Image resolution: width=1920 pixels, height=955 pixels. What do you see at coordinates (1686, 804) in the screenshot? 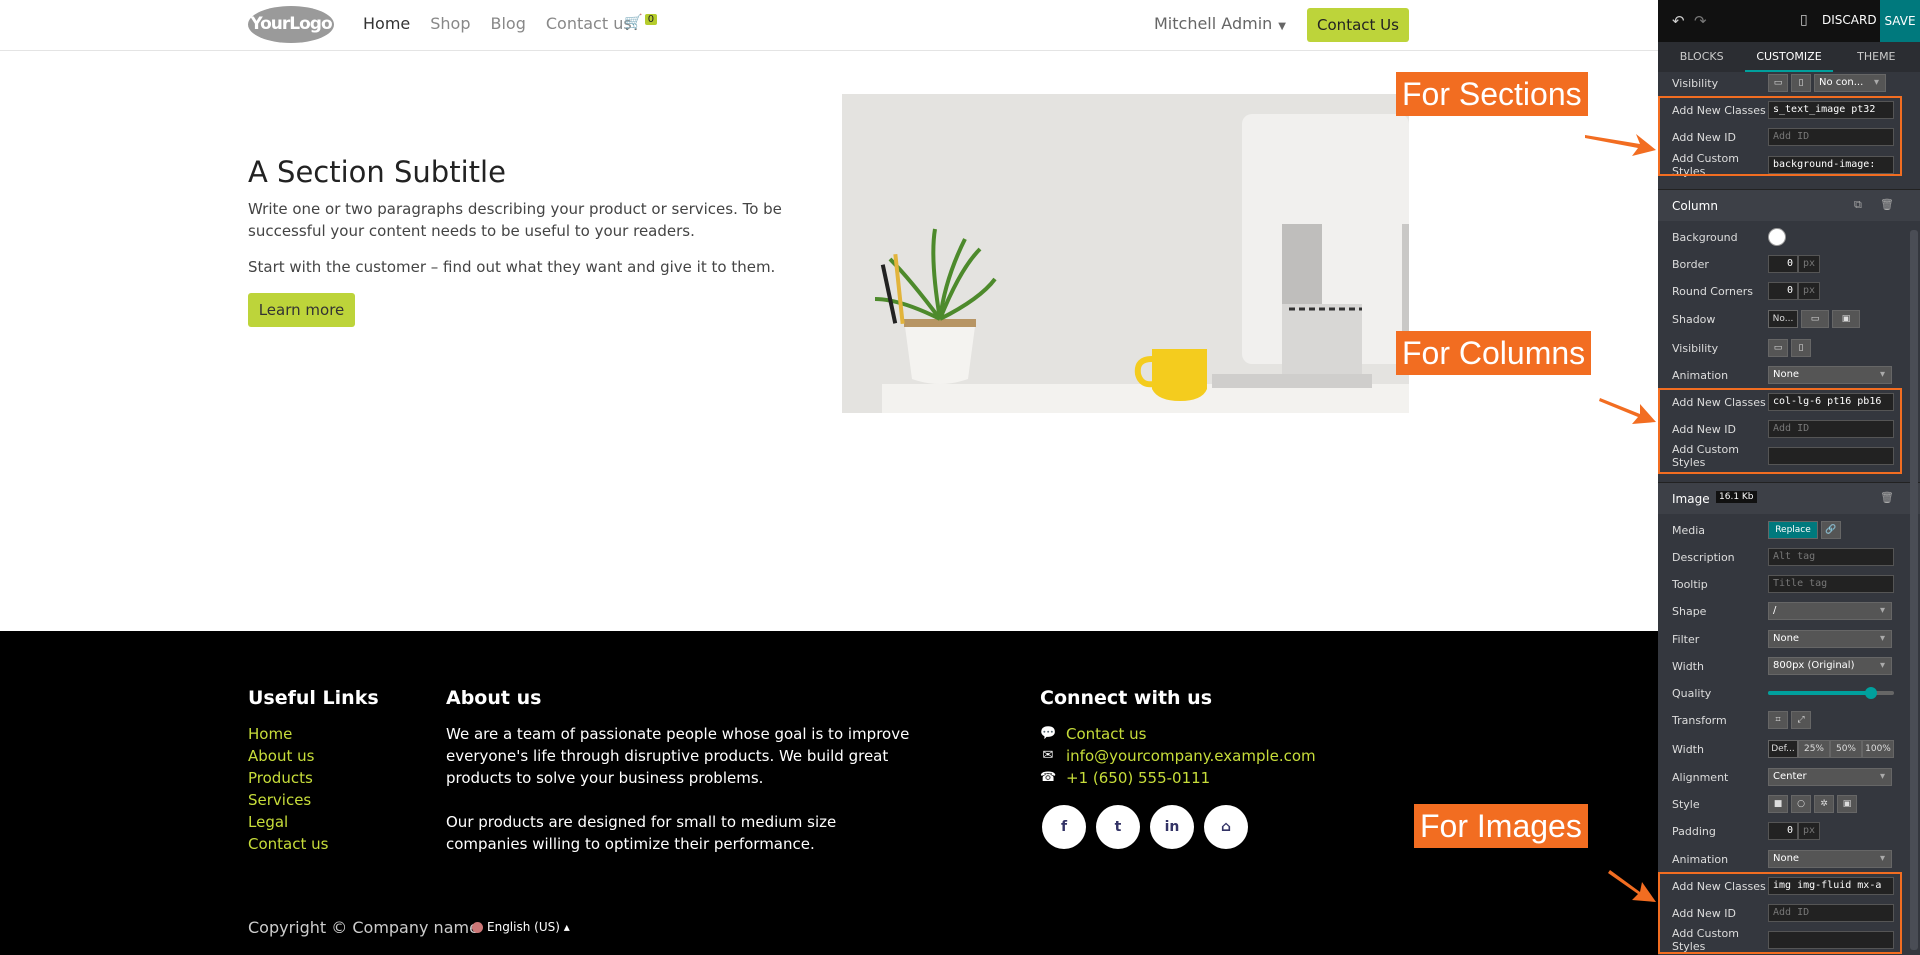
I see `row-label: Style` at bounding box center [1686, 804].